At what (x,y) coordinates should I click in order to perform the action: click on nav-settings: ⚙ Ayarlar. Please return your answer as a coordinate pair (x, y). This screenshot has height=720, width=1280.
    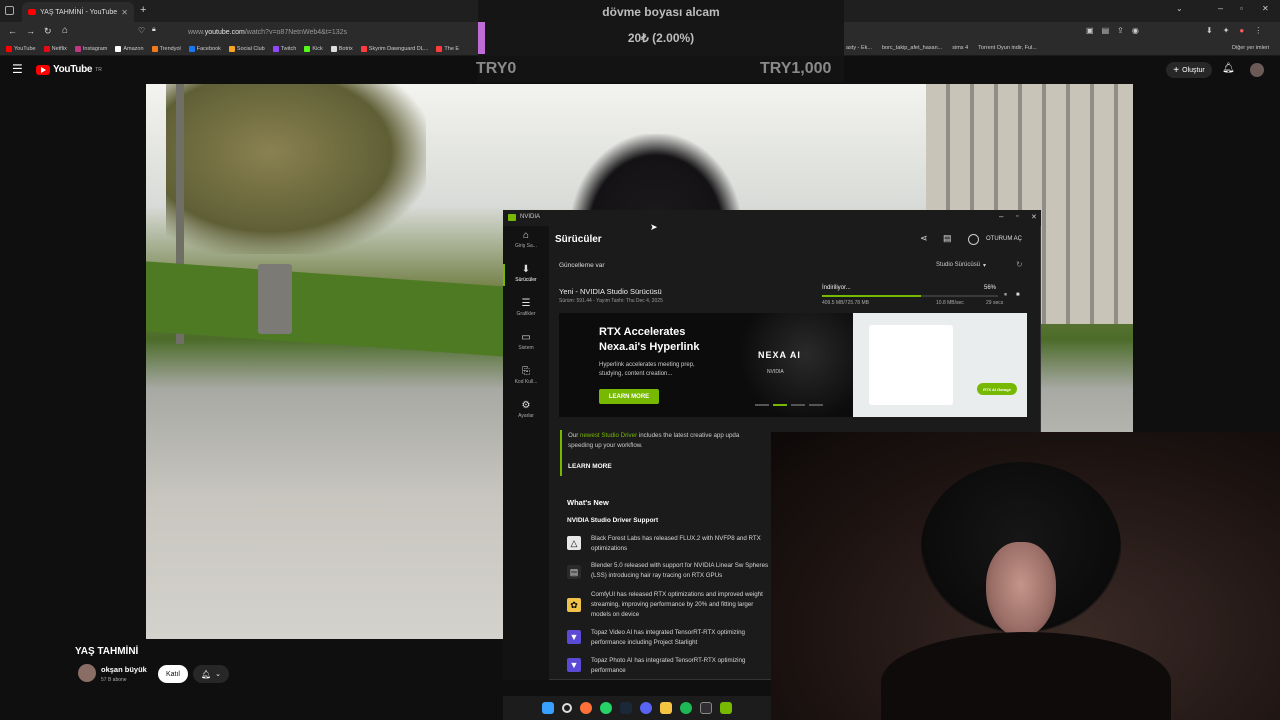
    Looking at the image, I should click on (526, 409).